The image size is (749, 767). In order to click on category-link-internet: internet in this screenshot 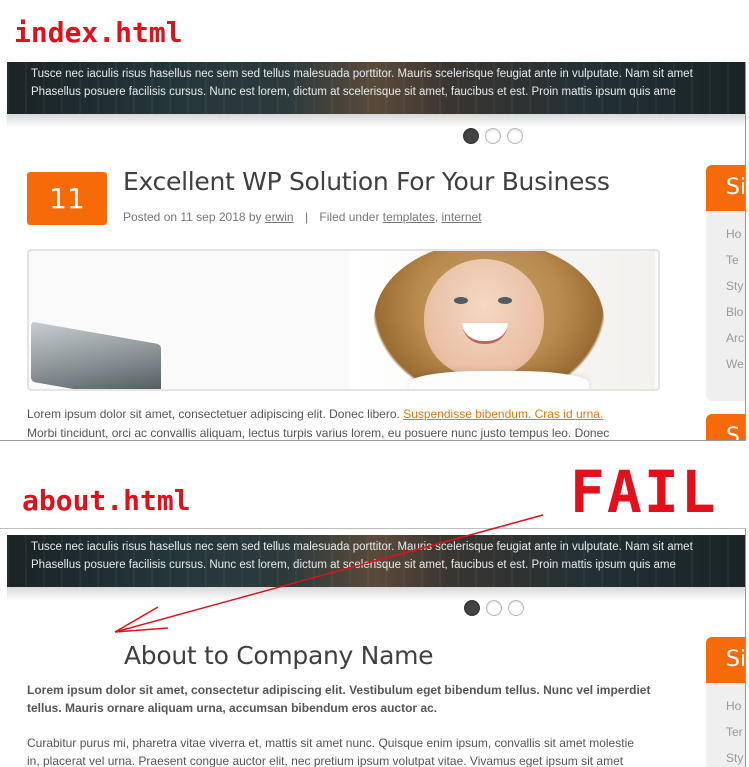, I will do `click(462, 217)`.